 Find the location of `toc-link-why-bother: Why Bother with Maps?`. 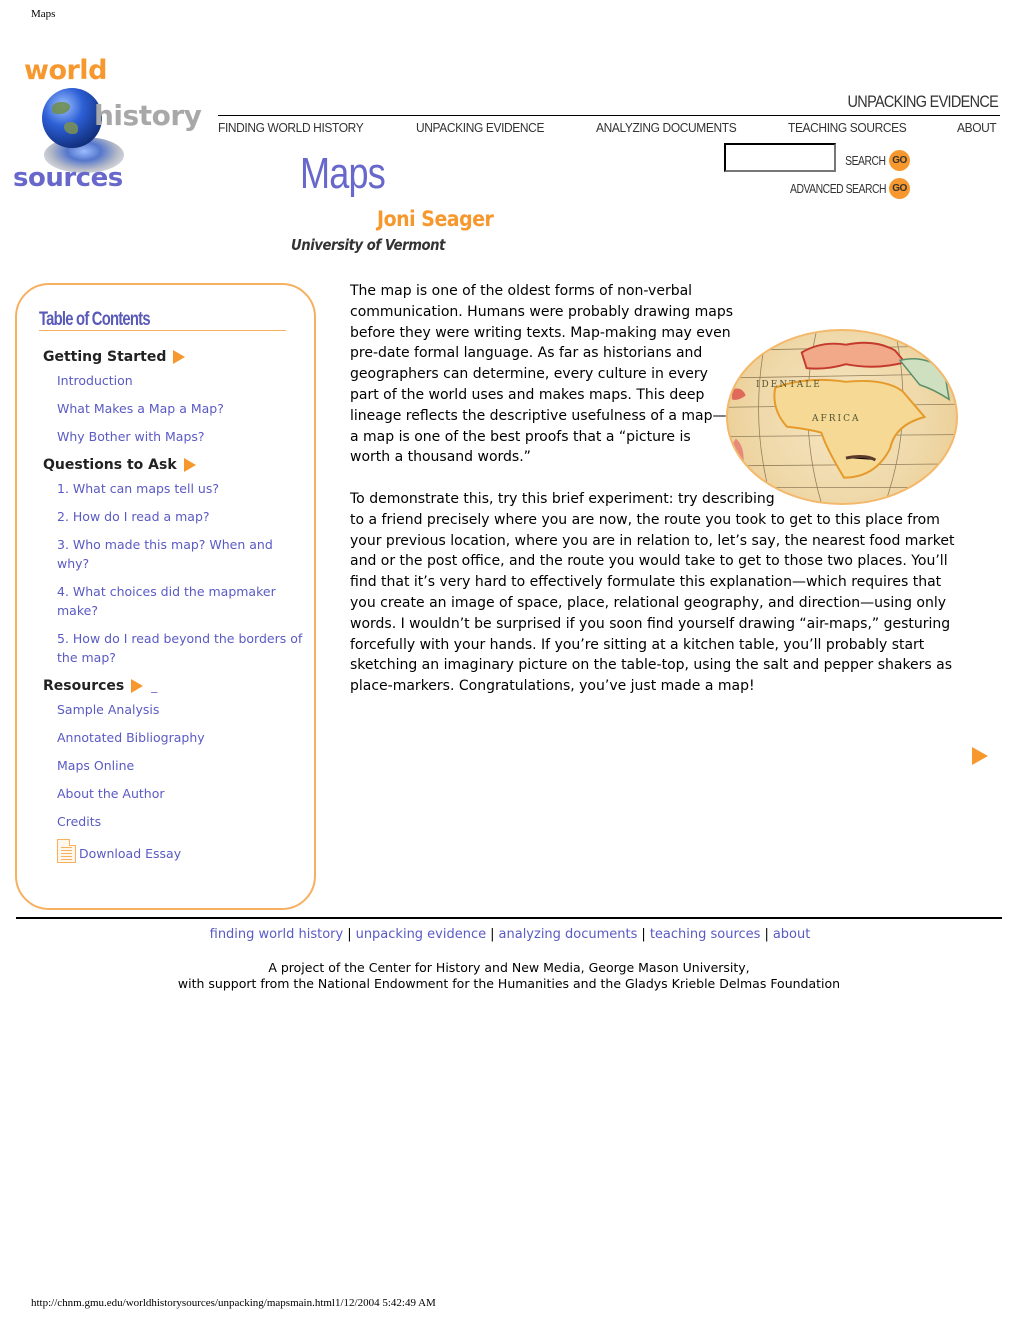

toc-link-why-bother: Why Bother with Maps? is located at coordinates (180, 436).